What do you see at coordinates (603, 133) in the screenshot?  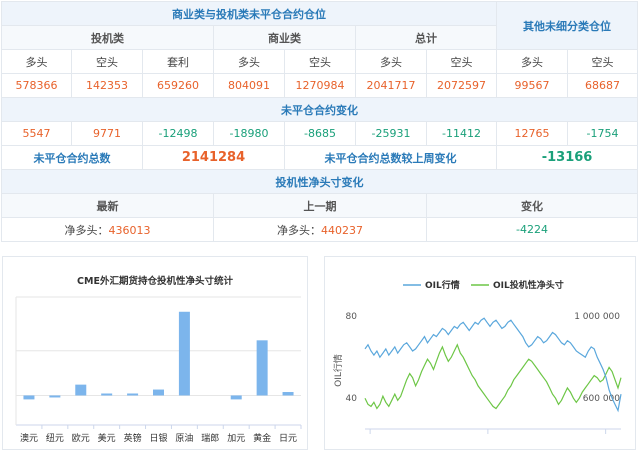 I see `change-cell: -1754` at bounding box center [603, 133].